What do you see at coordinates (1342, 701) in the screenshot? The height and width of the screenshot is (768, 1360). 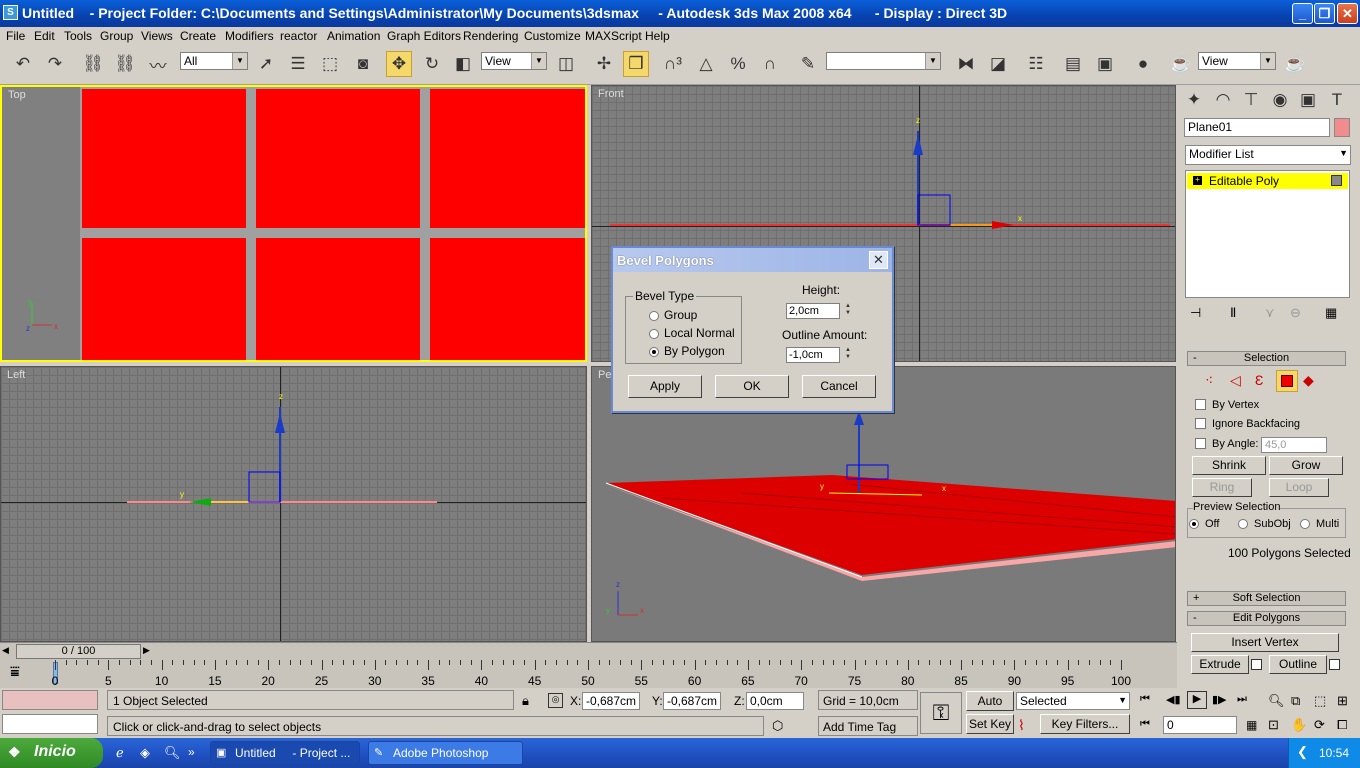 I see `zoom-extents-all-icon: ⊞` at bounding box center [1342, 701].